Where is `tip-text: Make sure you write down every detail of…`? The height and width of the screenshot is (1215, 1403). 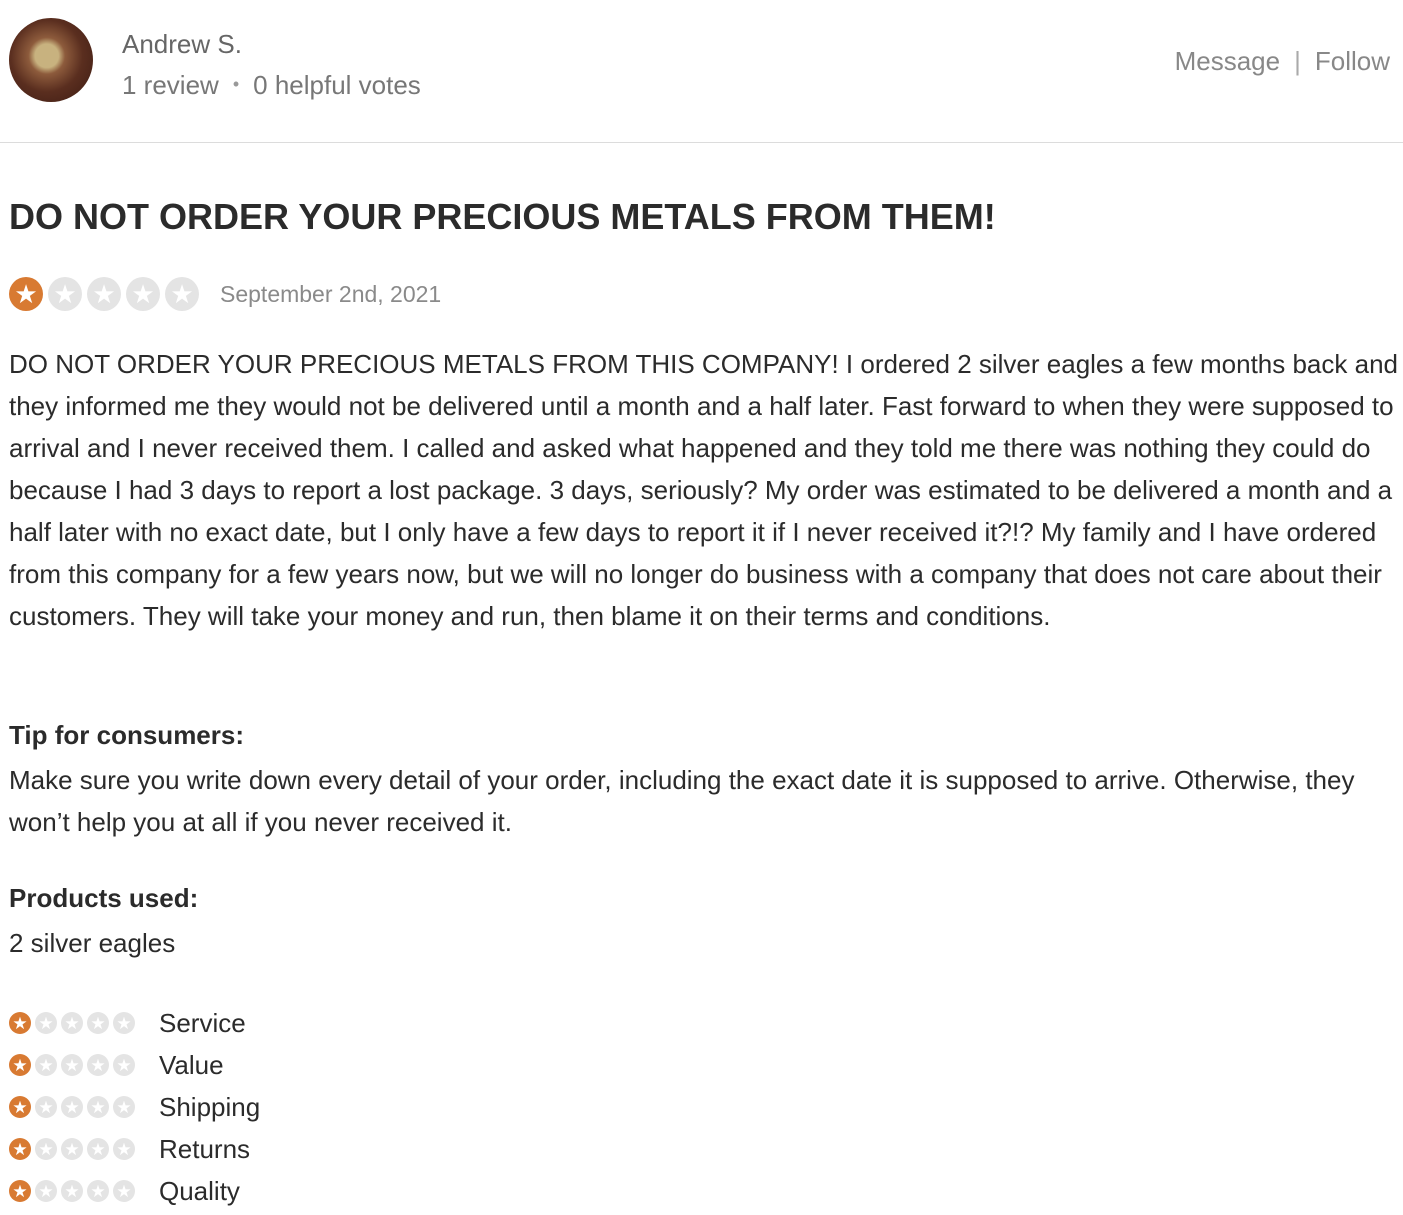
tip-text: Make sure you write down every detail of… is located at coordinates (682, 801).